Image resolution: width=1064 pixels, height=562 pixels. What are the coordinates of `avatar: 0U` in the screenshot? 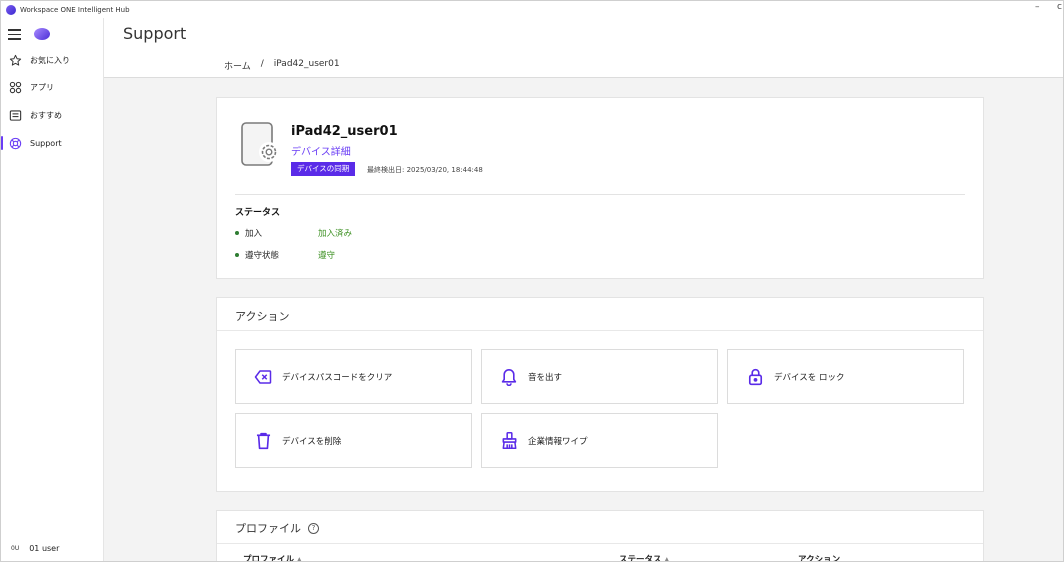 It's located at (15, 548).